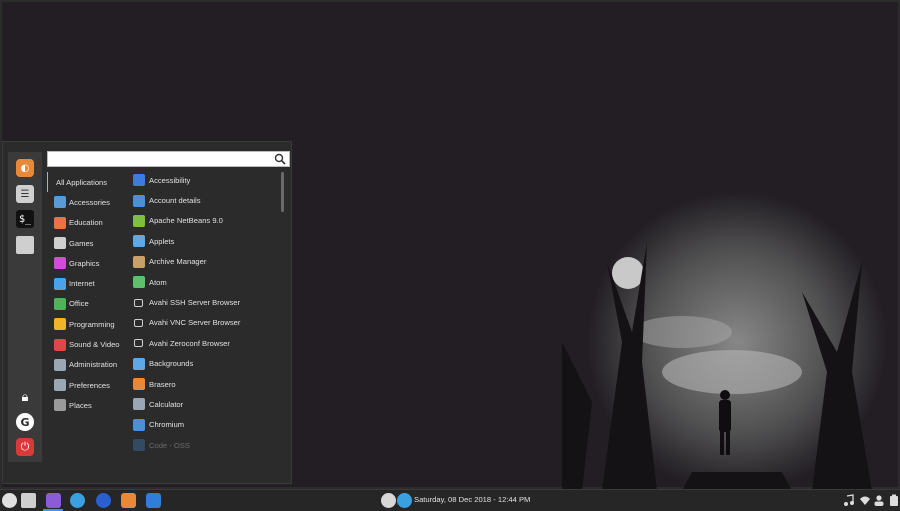 The width and height of the screenshot is (900, 511). What do you see at coordinates (25, 219) in the screenshot?
I see `terminal-fav-icon: $_` at bounding box center [25, 219].